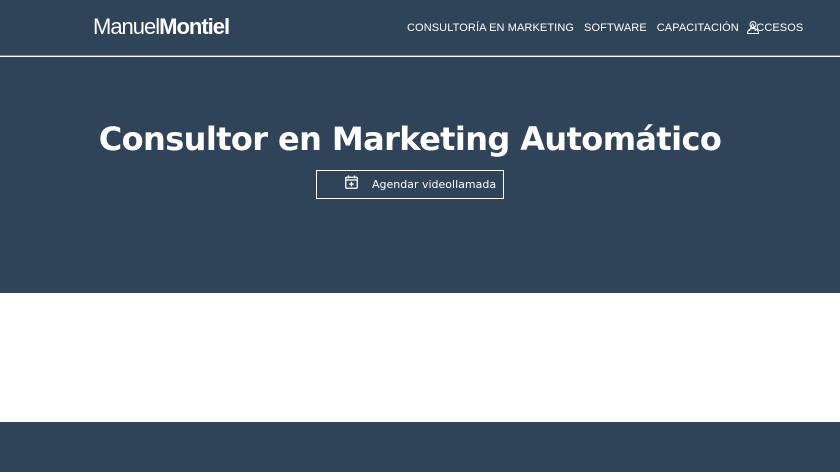 The image size is (840, 472). I want to click on nav-item-software: SOFTWARE, so click(615, 28).